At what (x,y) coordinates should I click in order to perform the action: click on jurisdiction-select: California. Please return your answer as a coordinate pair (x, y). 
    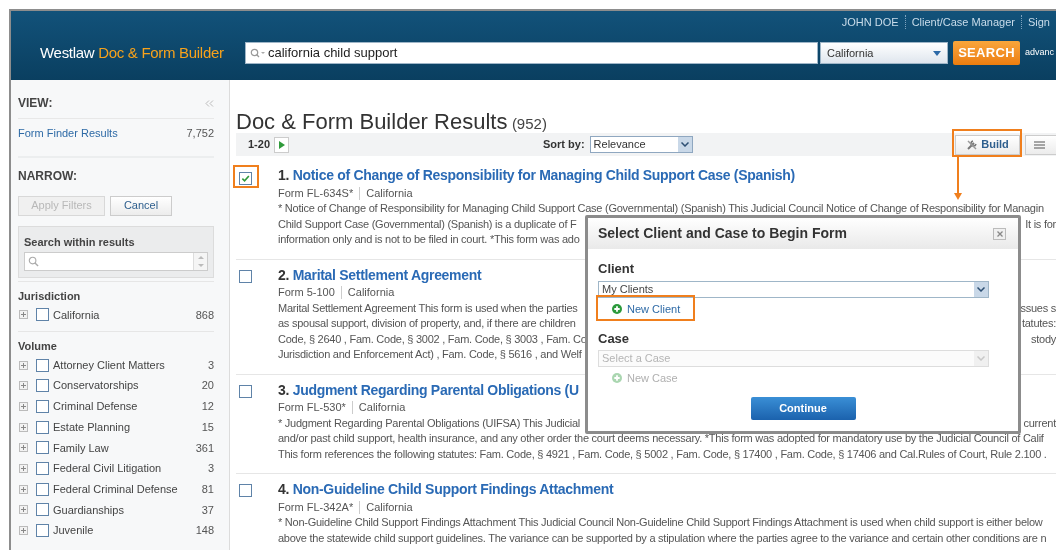
    Looking at the image, I should click on (884, 53).